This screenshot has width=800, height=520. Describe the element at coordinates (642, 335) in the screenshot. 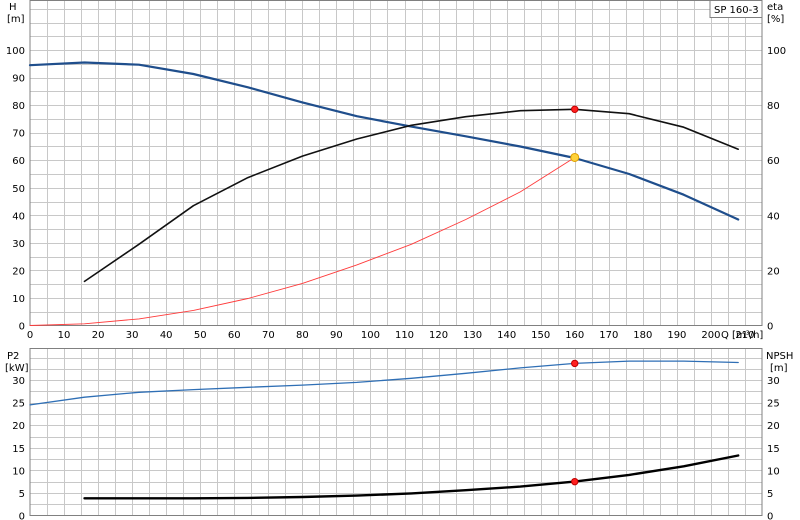

I see `x-tick-label: 180` at that location.